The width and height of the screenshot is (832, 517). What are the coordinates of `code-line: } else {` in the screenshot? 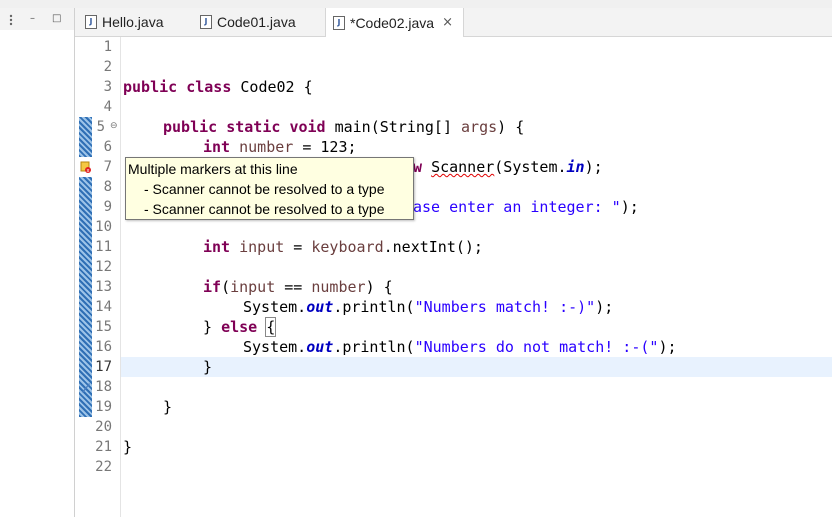 It's located at (240, 327).